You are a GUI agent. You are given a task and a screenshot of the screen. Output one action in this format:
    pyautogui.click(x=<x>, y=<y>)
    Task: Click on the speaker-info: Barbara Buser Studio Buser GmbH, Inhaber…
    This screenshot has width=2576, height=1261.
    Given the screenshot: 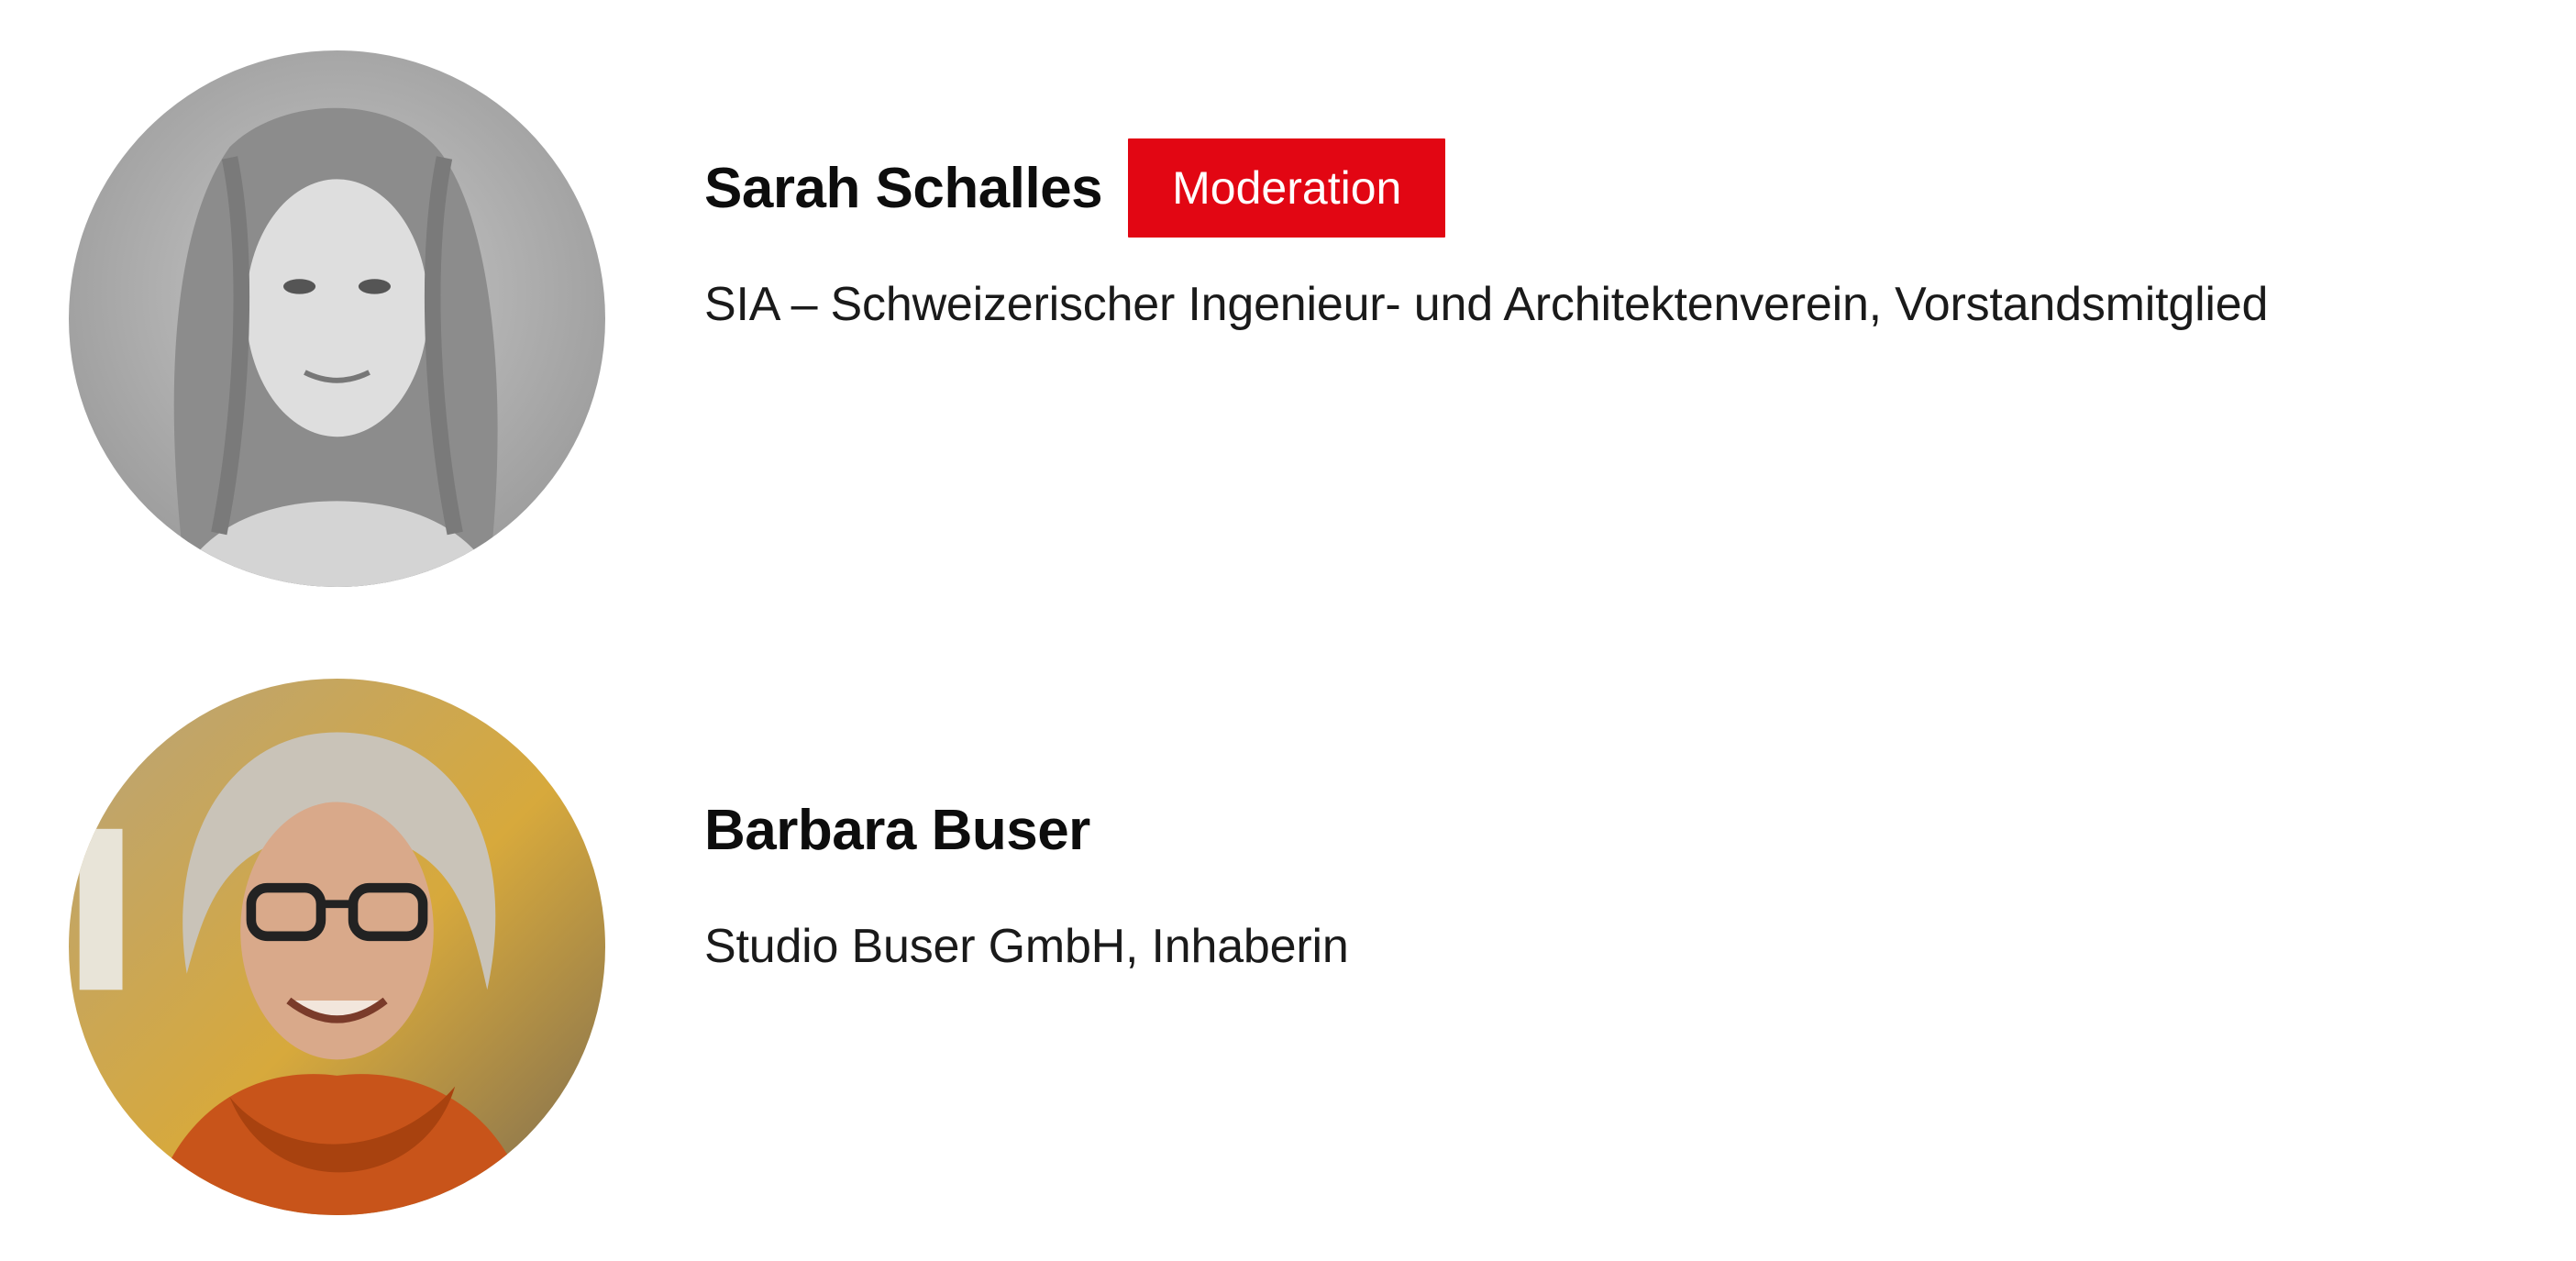 What is the action you would take?
    pyautogui.click(x=1026, y=877)
    